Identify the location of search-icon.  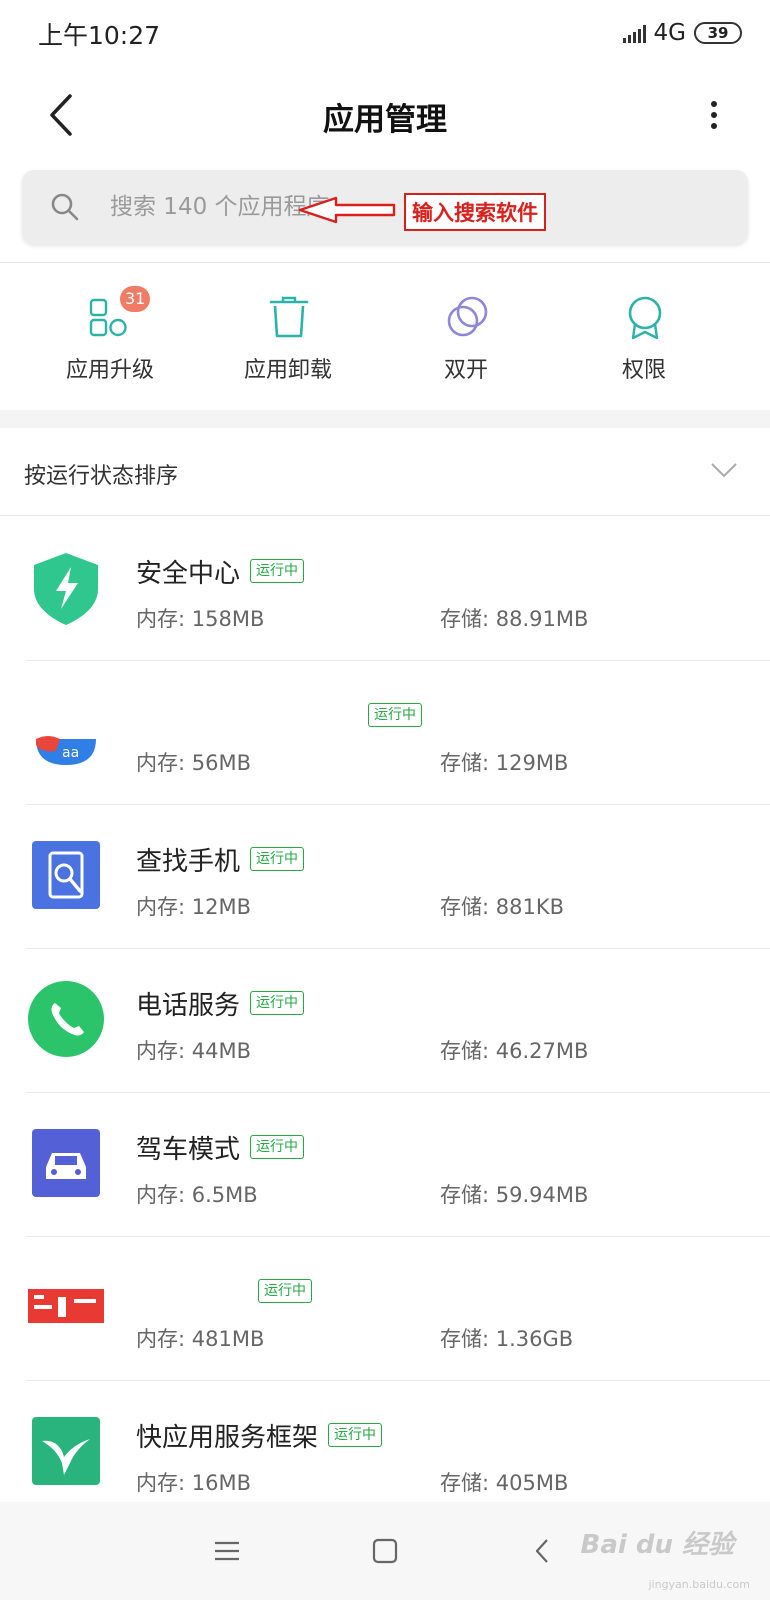
(65, 207).